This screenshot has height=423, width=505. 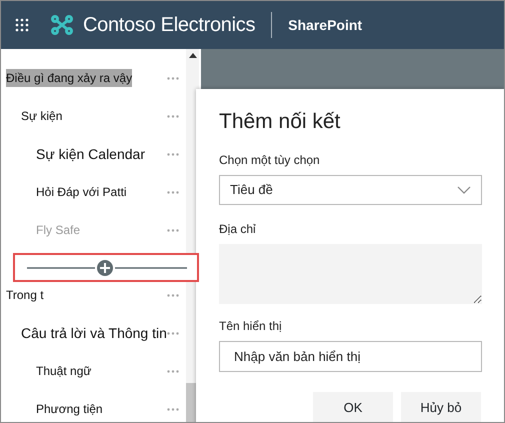 I want to click on app-name: SharePoint, so click(x=325, y=25).